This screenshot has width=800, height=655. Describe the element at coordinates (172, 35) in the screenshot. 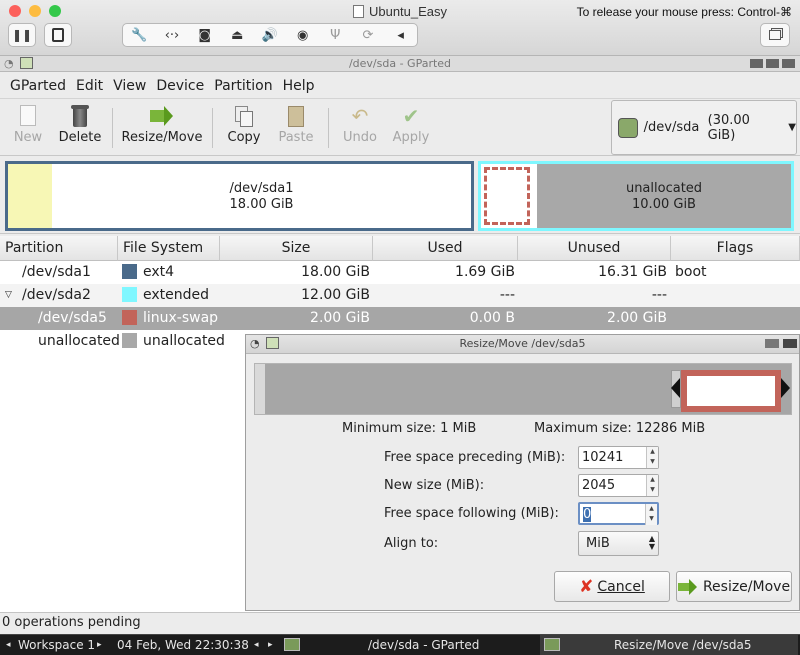

I see `network-icon: ‹·›` at that location.